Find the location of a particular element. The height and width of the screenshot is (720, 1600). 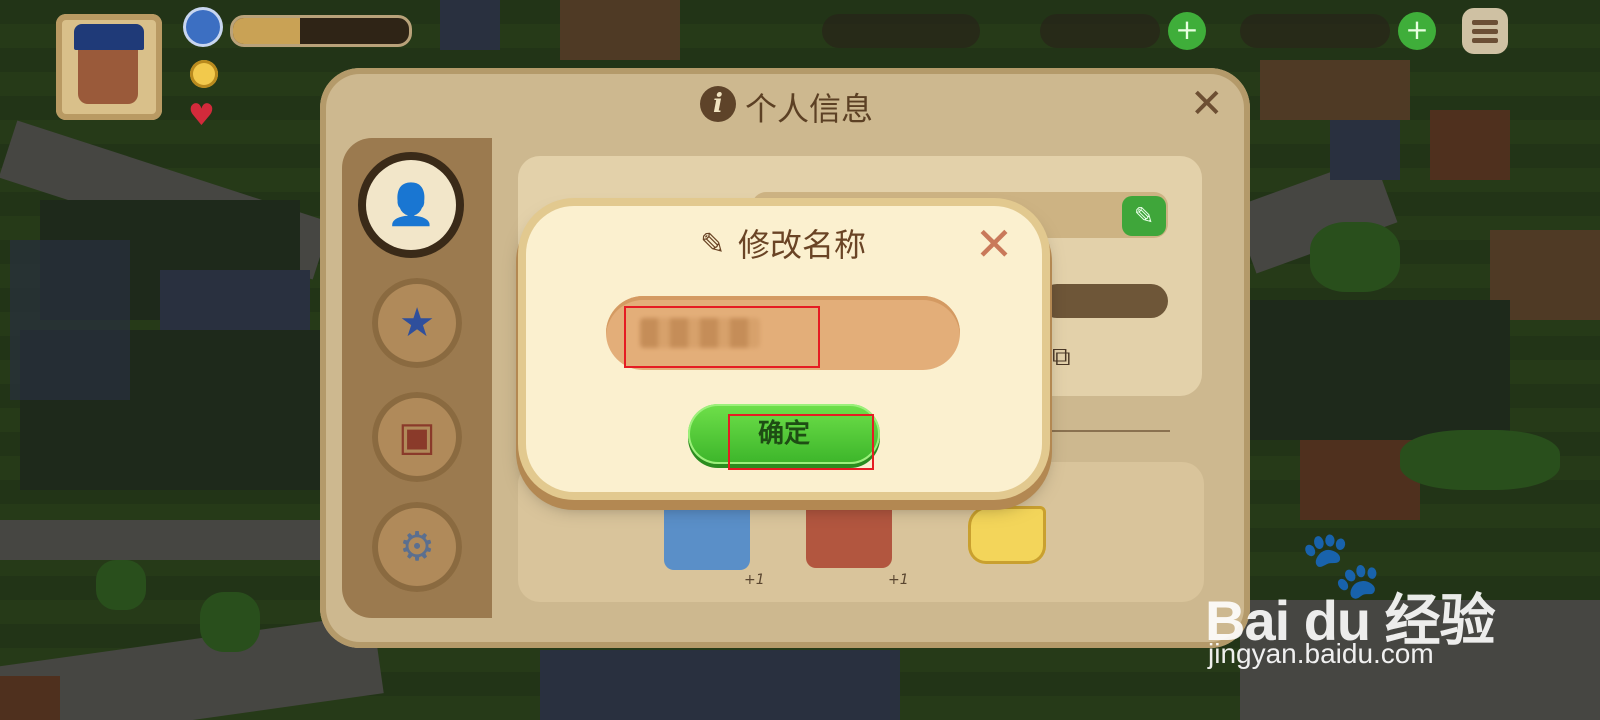

cheese-icon is located at coordinates (1007, 535).